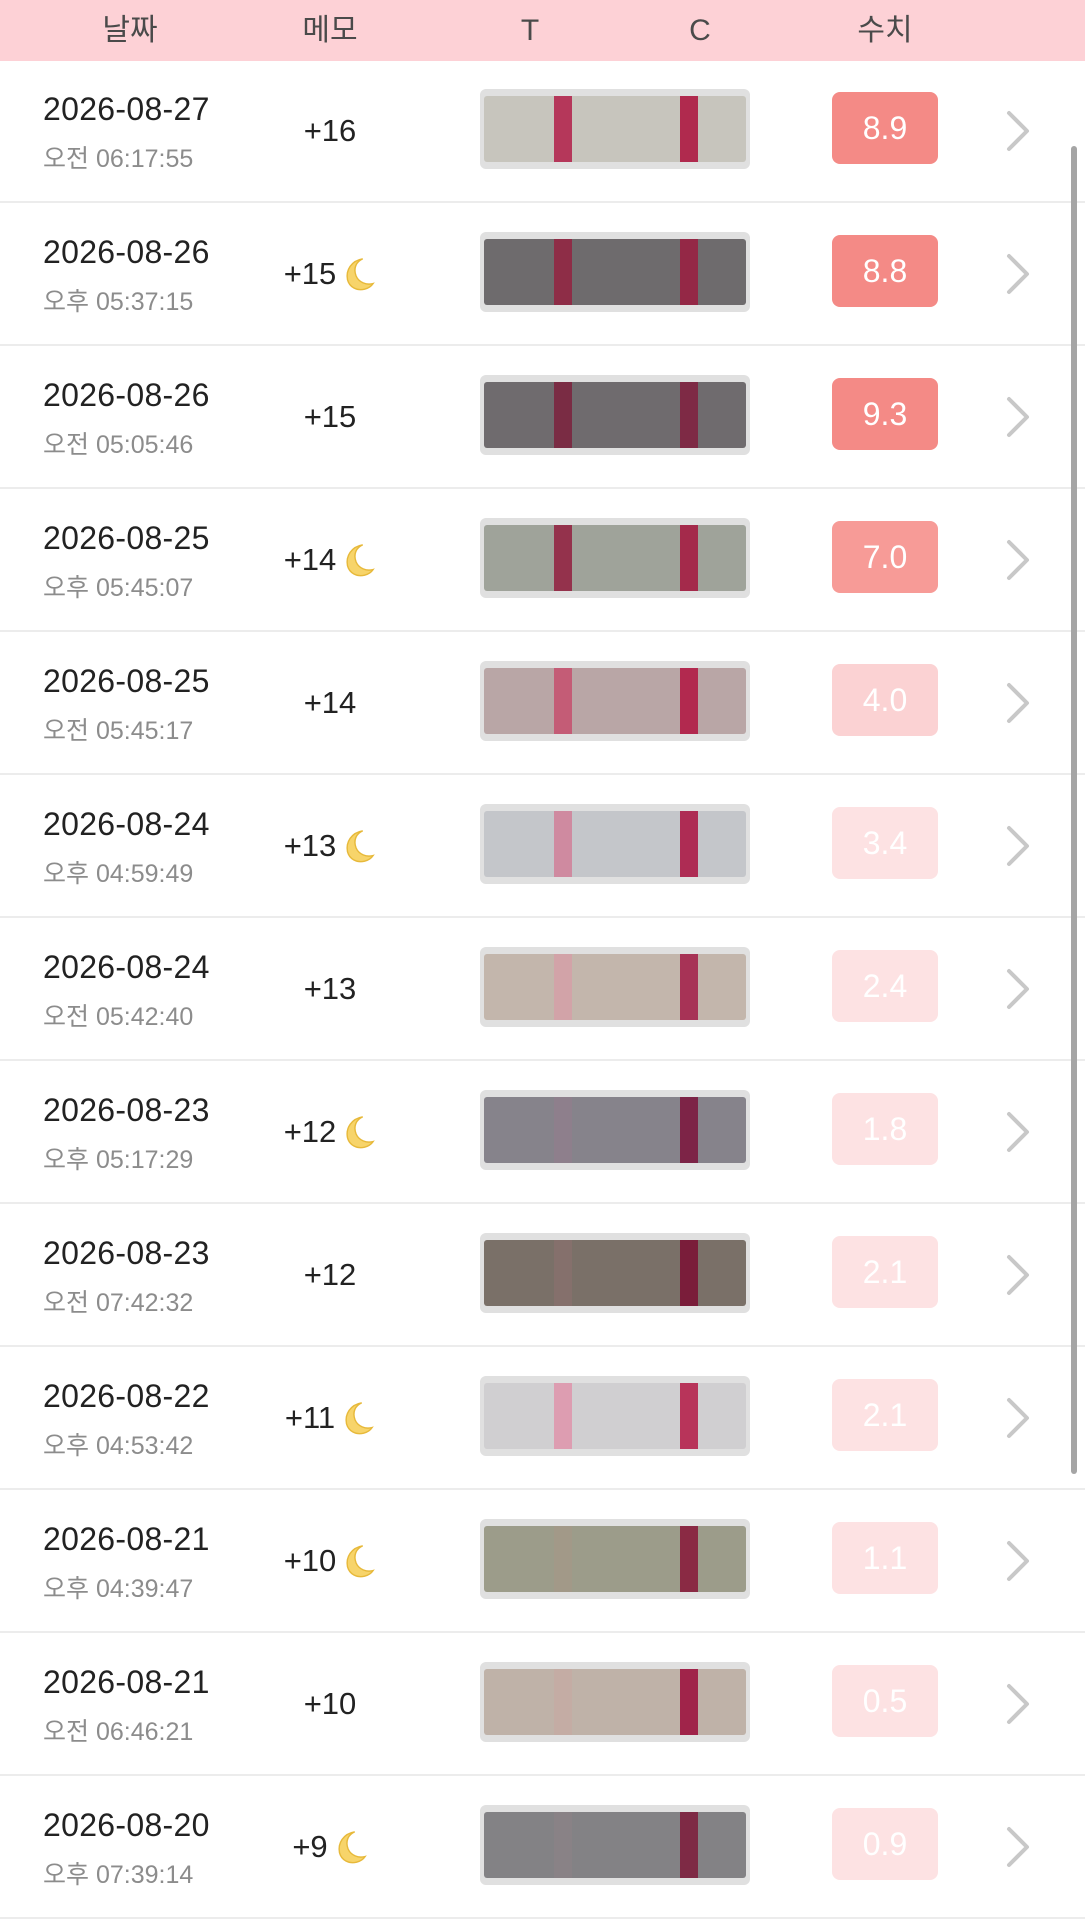 The height and width of the screenshot is (1920, 1085). I want to click on table-row: 2026-08-23 오후 05:17:29 +12 1.8, so click(542, 1133).